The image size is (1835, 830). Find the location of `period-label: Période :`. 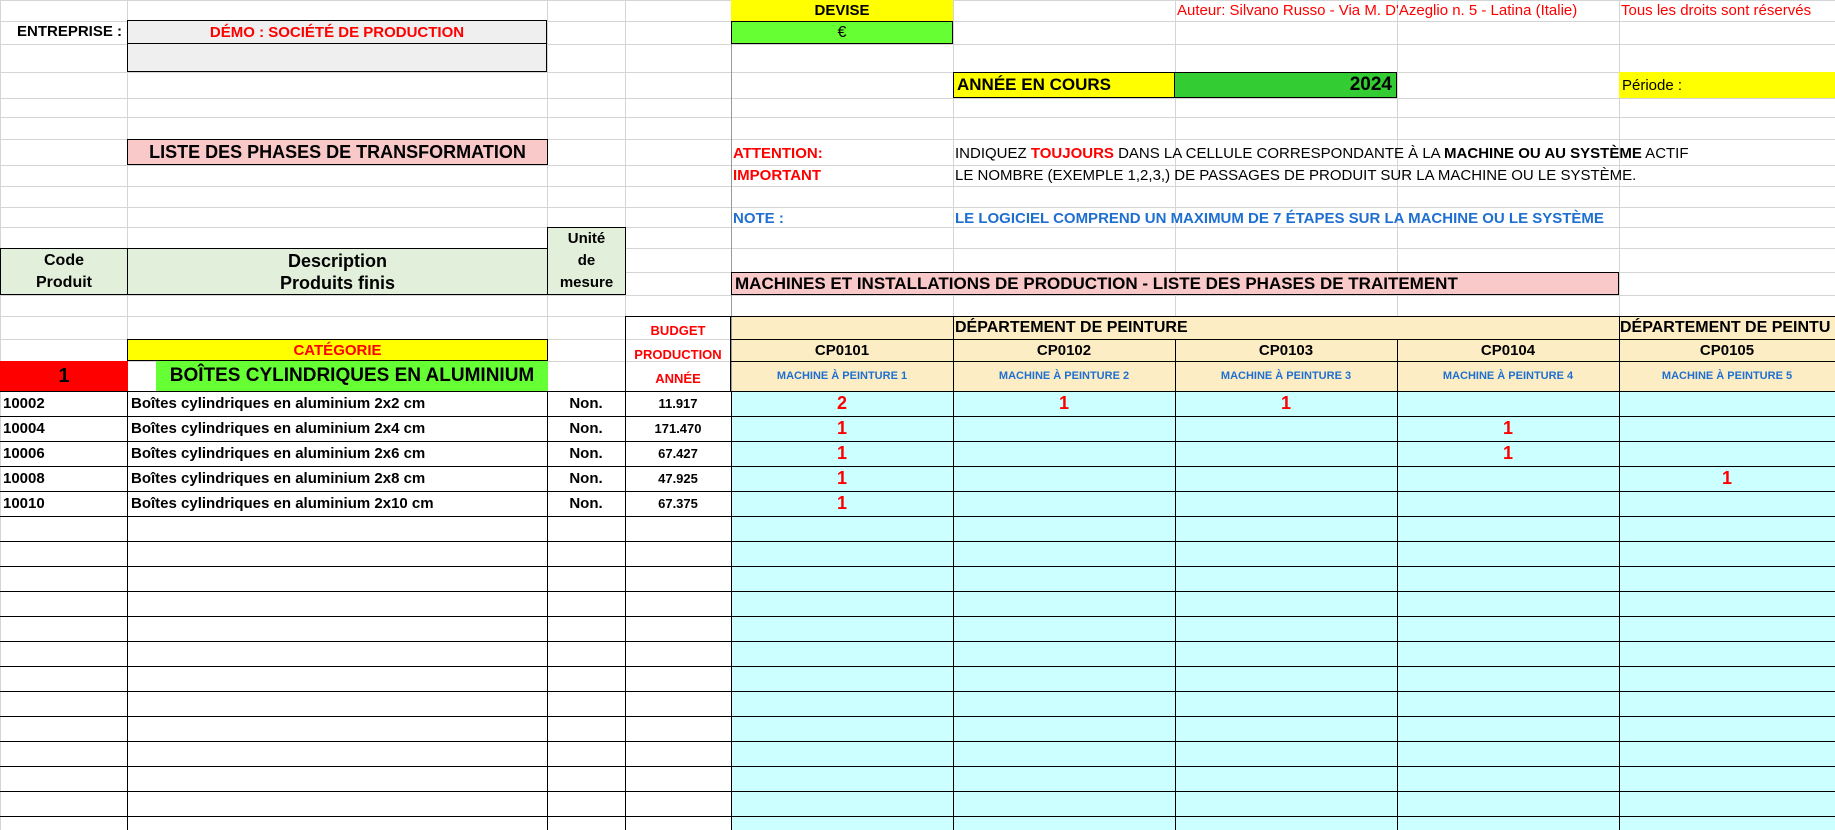

period-label: Période : is located at coordinates (1727, 85).